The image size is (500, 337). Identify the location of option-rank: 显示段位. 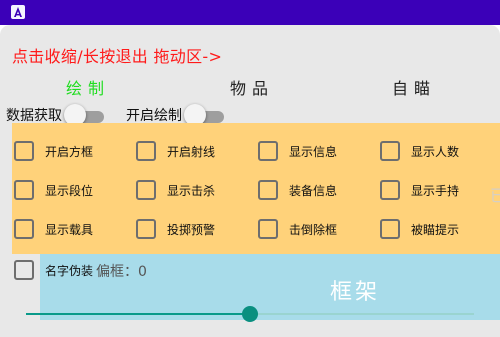
(53, 190).